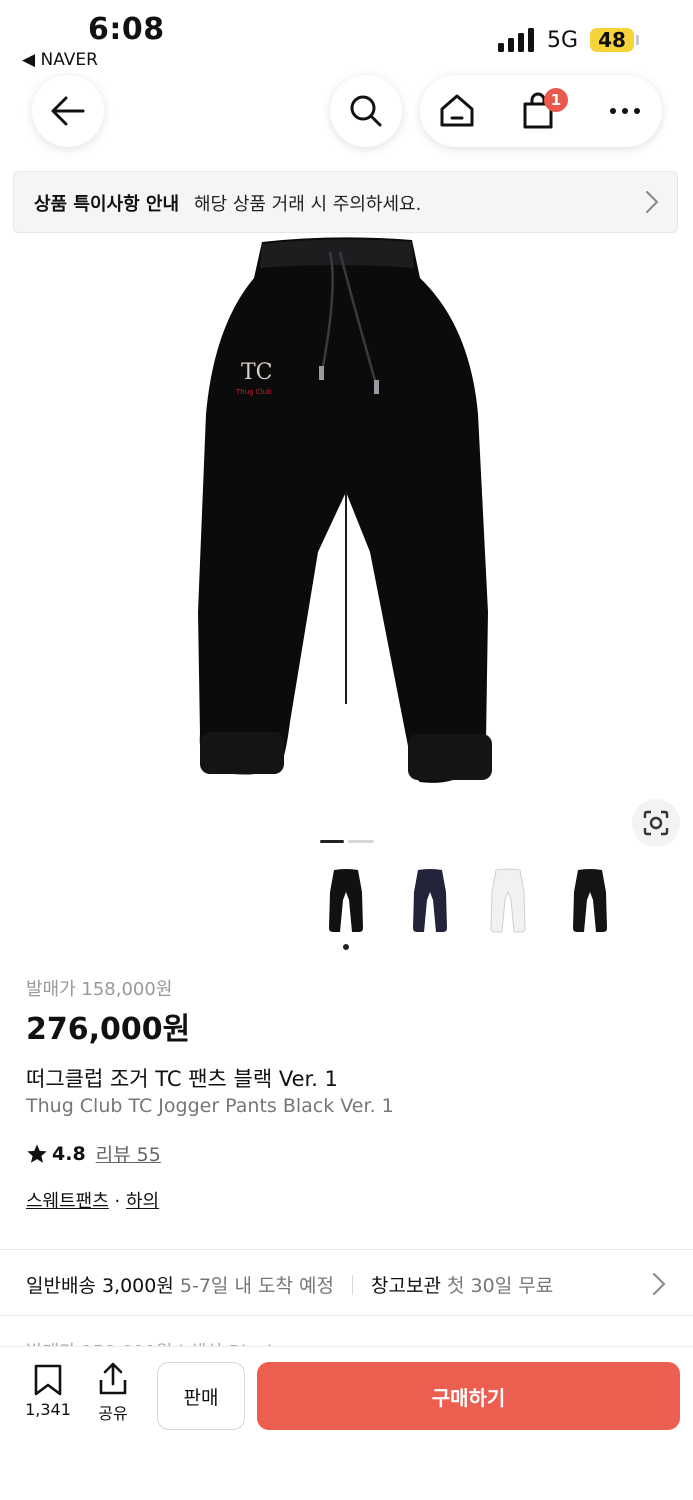 The image size is (693, 1500). What do you see at coordinates (108, 1029) in the screenshot?
I see `current-price: 276,000원` at bounding box center [108, 1029].